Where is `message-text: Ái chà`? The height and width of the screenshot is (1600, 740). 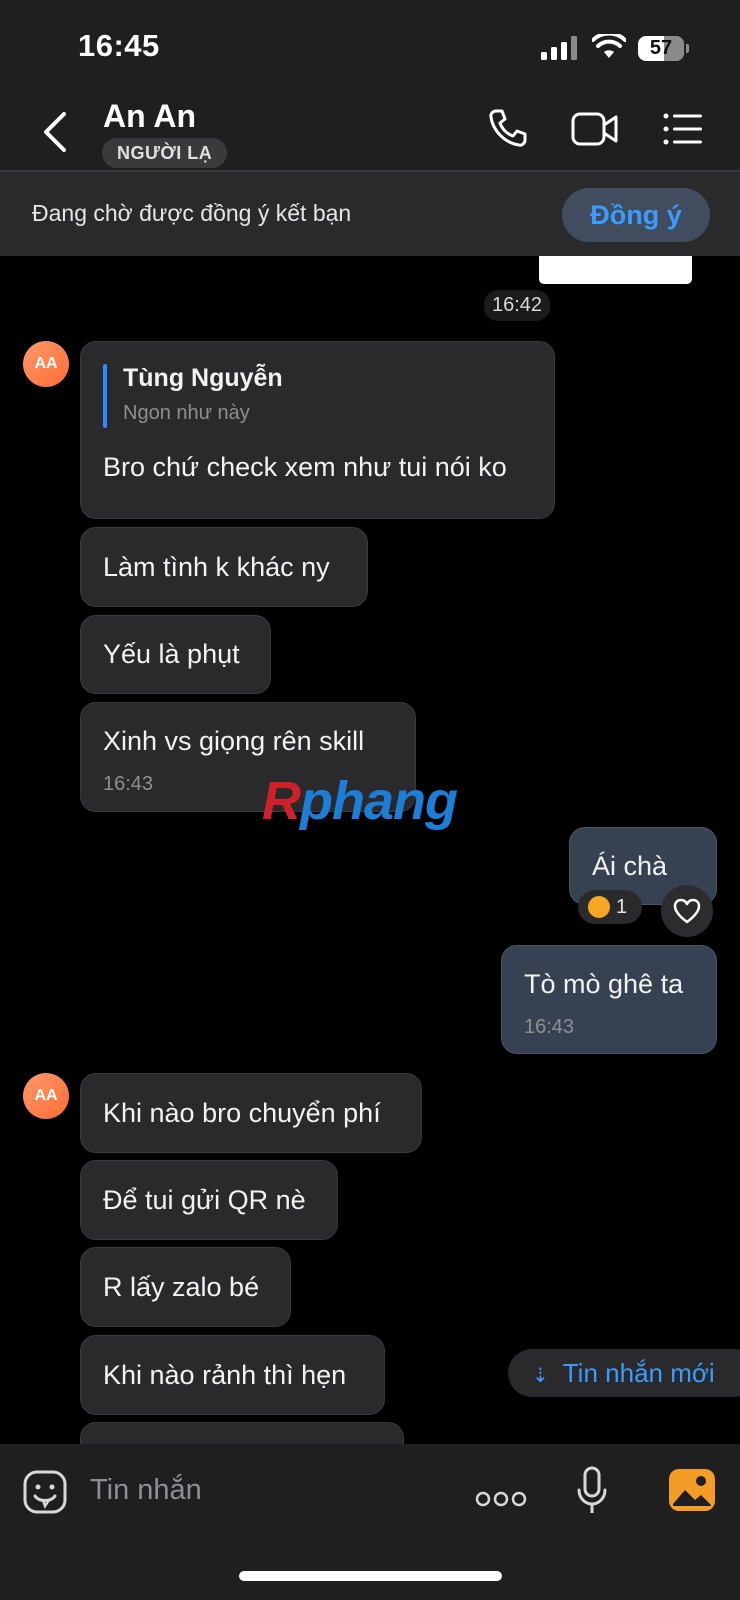
message-text: Ái chà is located at coordinates (630, 866).